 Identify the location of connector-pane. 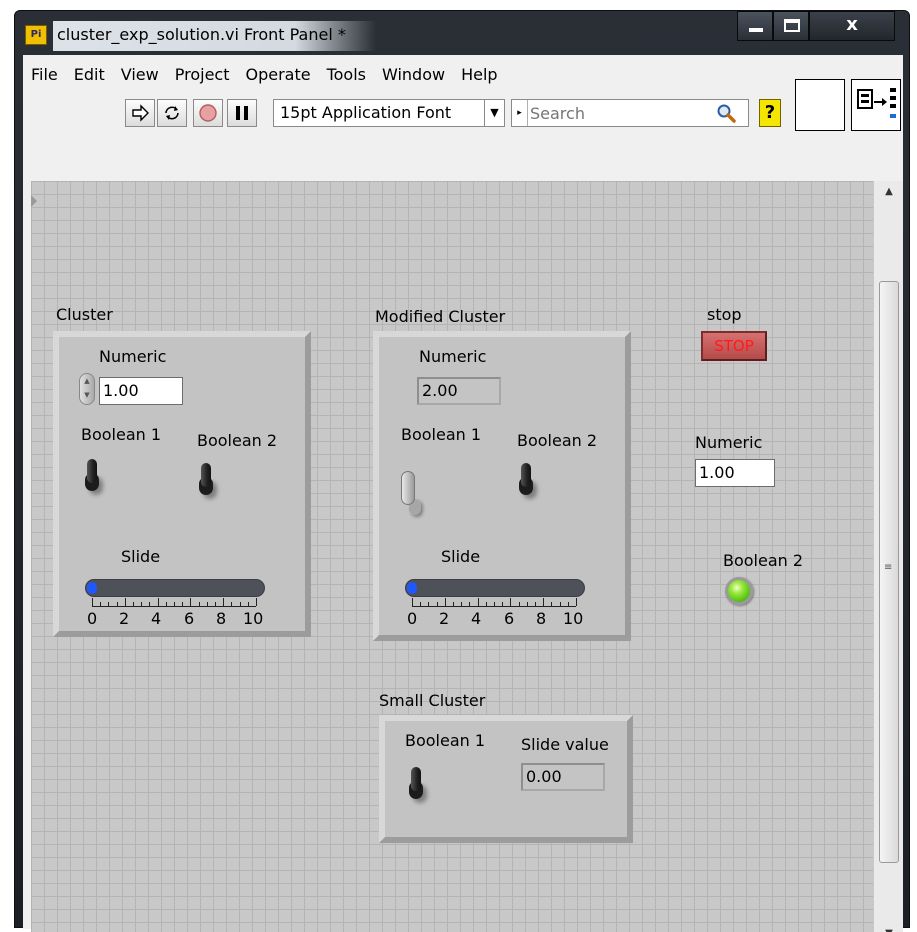
(820, 105).